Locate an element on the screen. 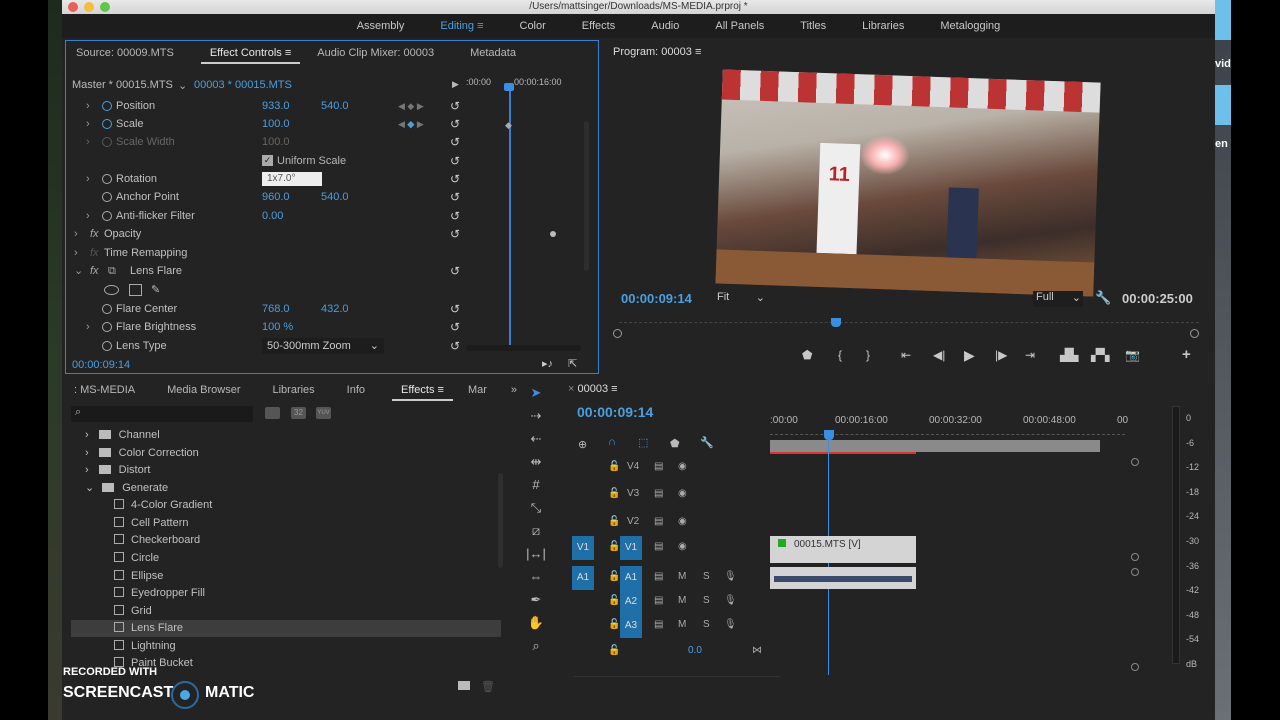  step-forward-button: |▶ is located at coordinates (1001, 355).